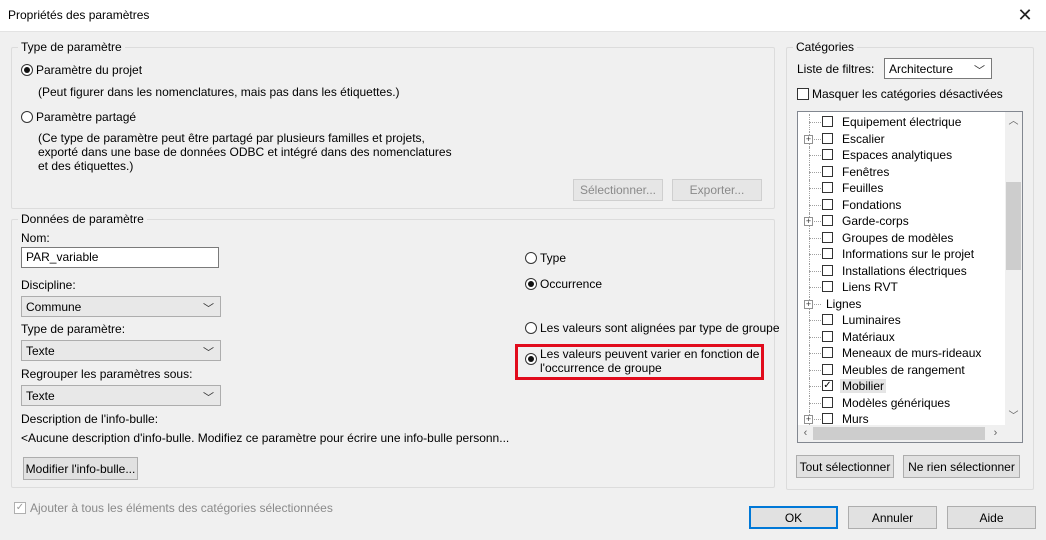  Describe the element at coordinates (900, 386) in the screenshot. I see `category-item: ✓ Mobilier` at that location.